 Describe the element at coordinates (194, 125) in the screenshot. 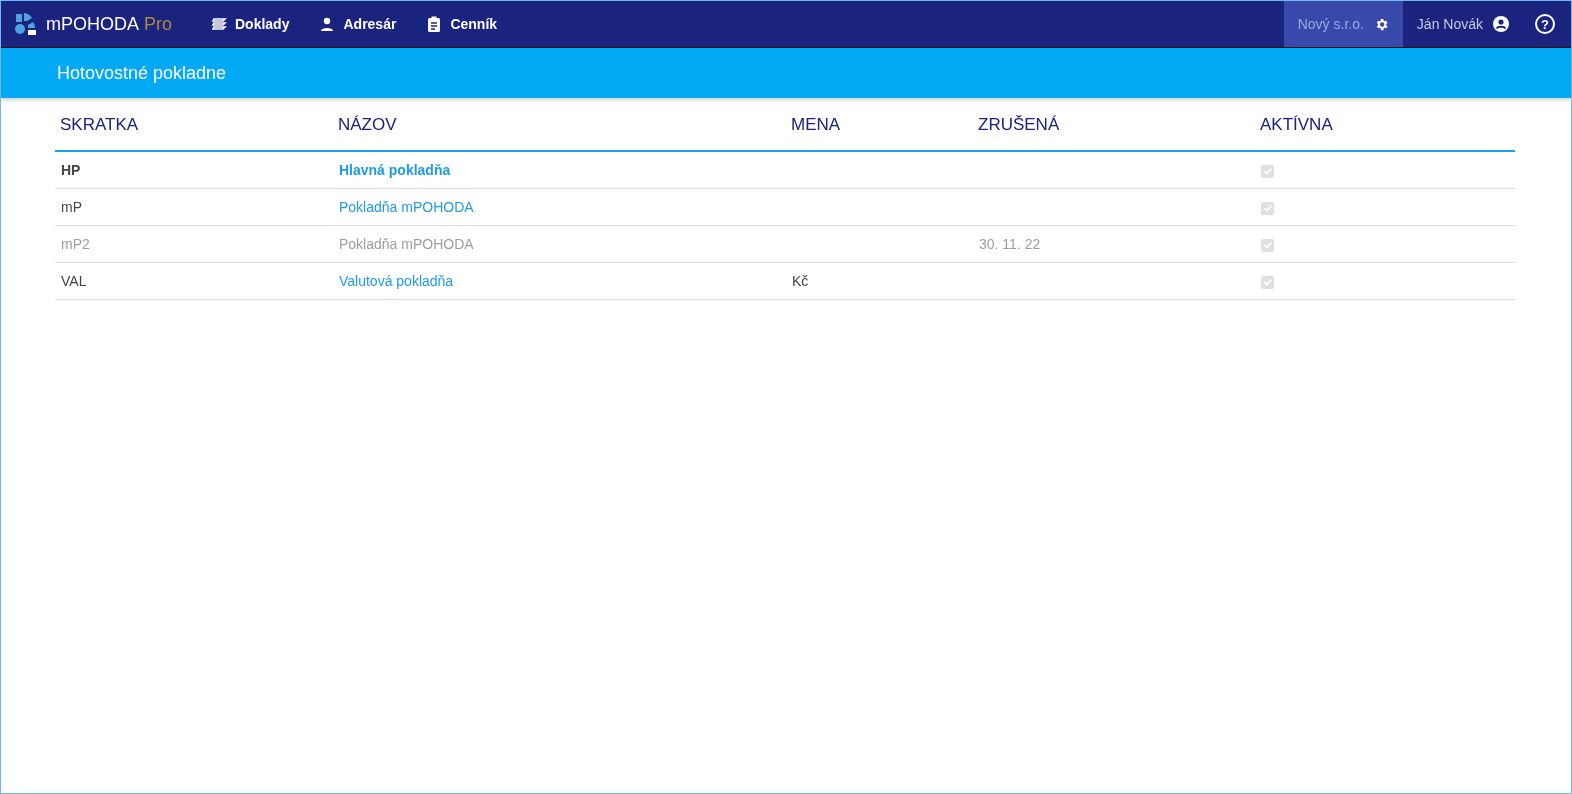

I see `column-header: SKRATKA` at that location.